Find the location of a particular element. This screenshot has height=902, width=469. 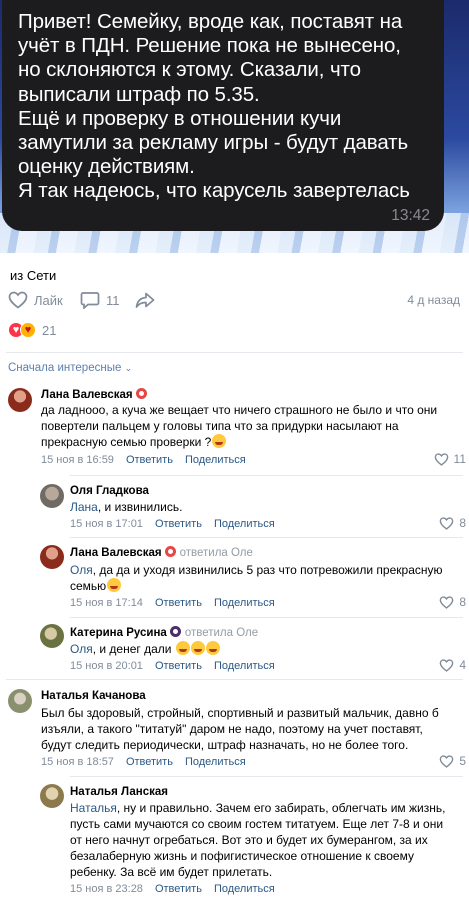

comment-meta: 15 ноя в 18:57 Ответить Поделиться is located at coordinates (149, 762).